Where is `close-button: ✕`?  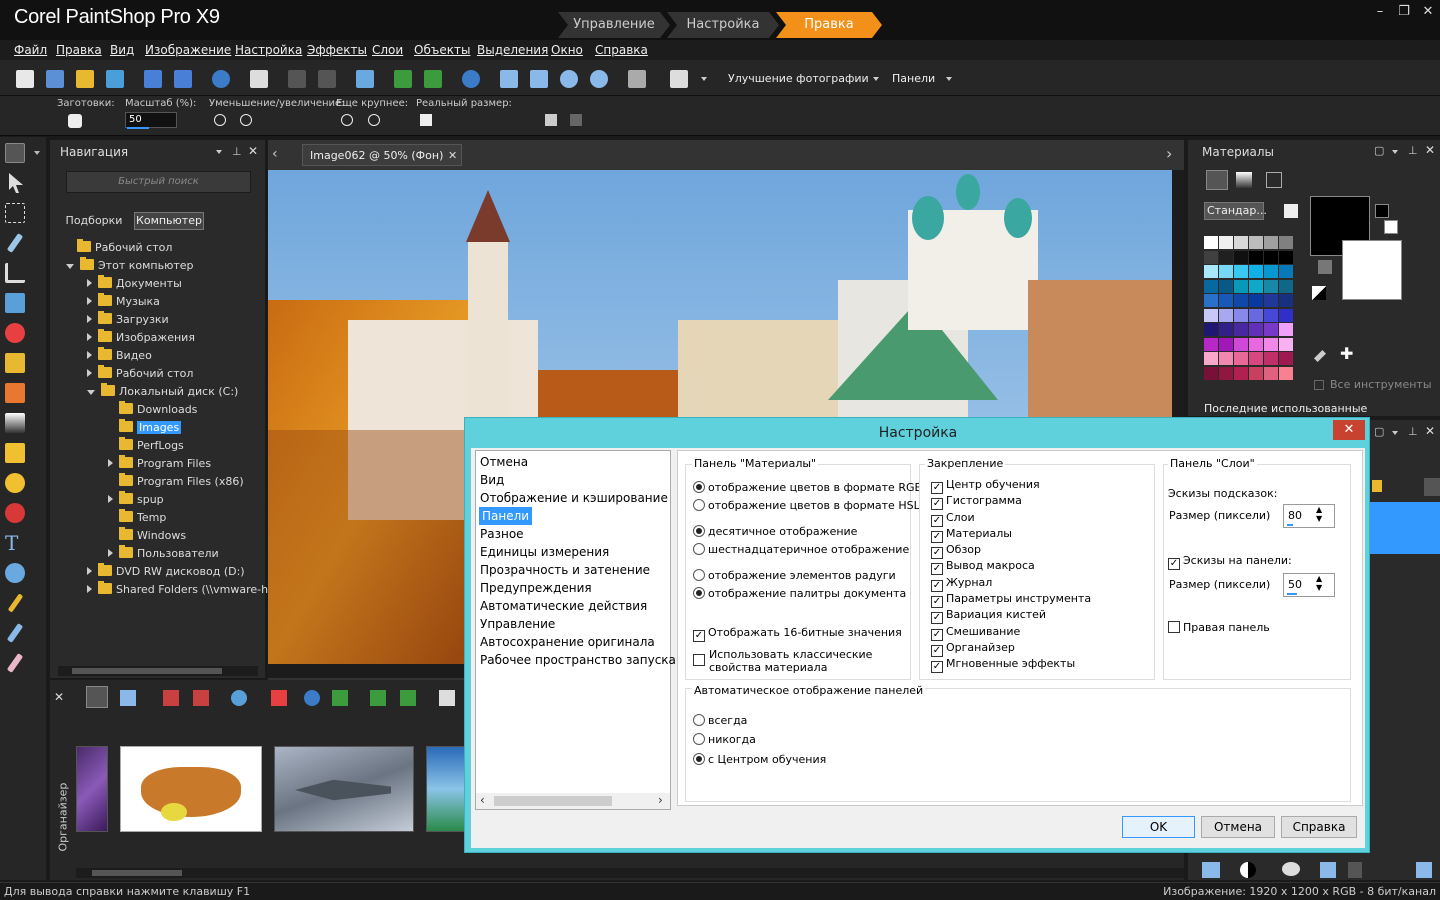
close-button: ✕ is located at coordinates (1428, 12).